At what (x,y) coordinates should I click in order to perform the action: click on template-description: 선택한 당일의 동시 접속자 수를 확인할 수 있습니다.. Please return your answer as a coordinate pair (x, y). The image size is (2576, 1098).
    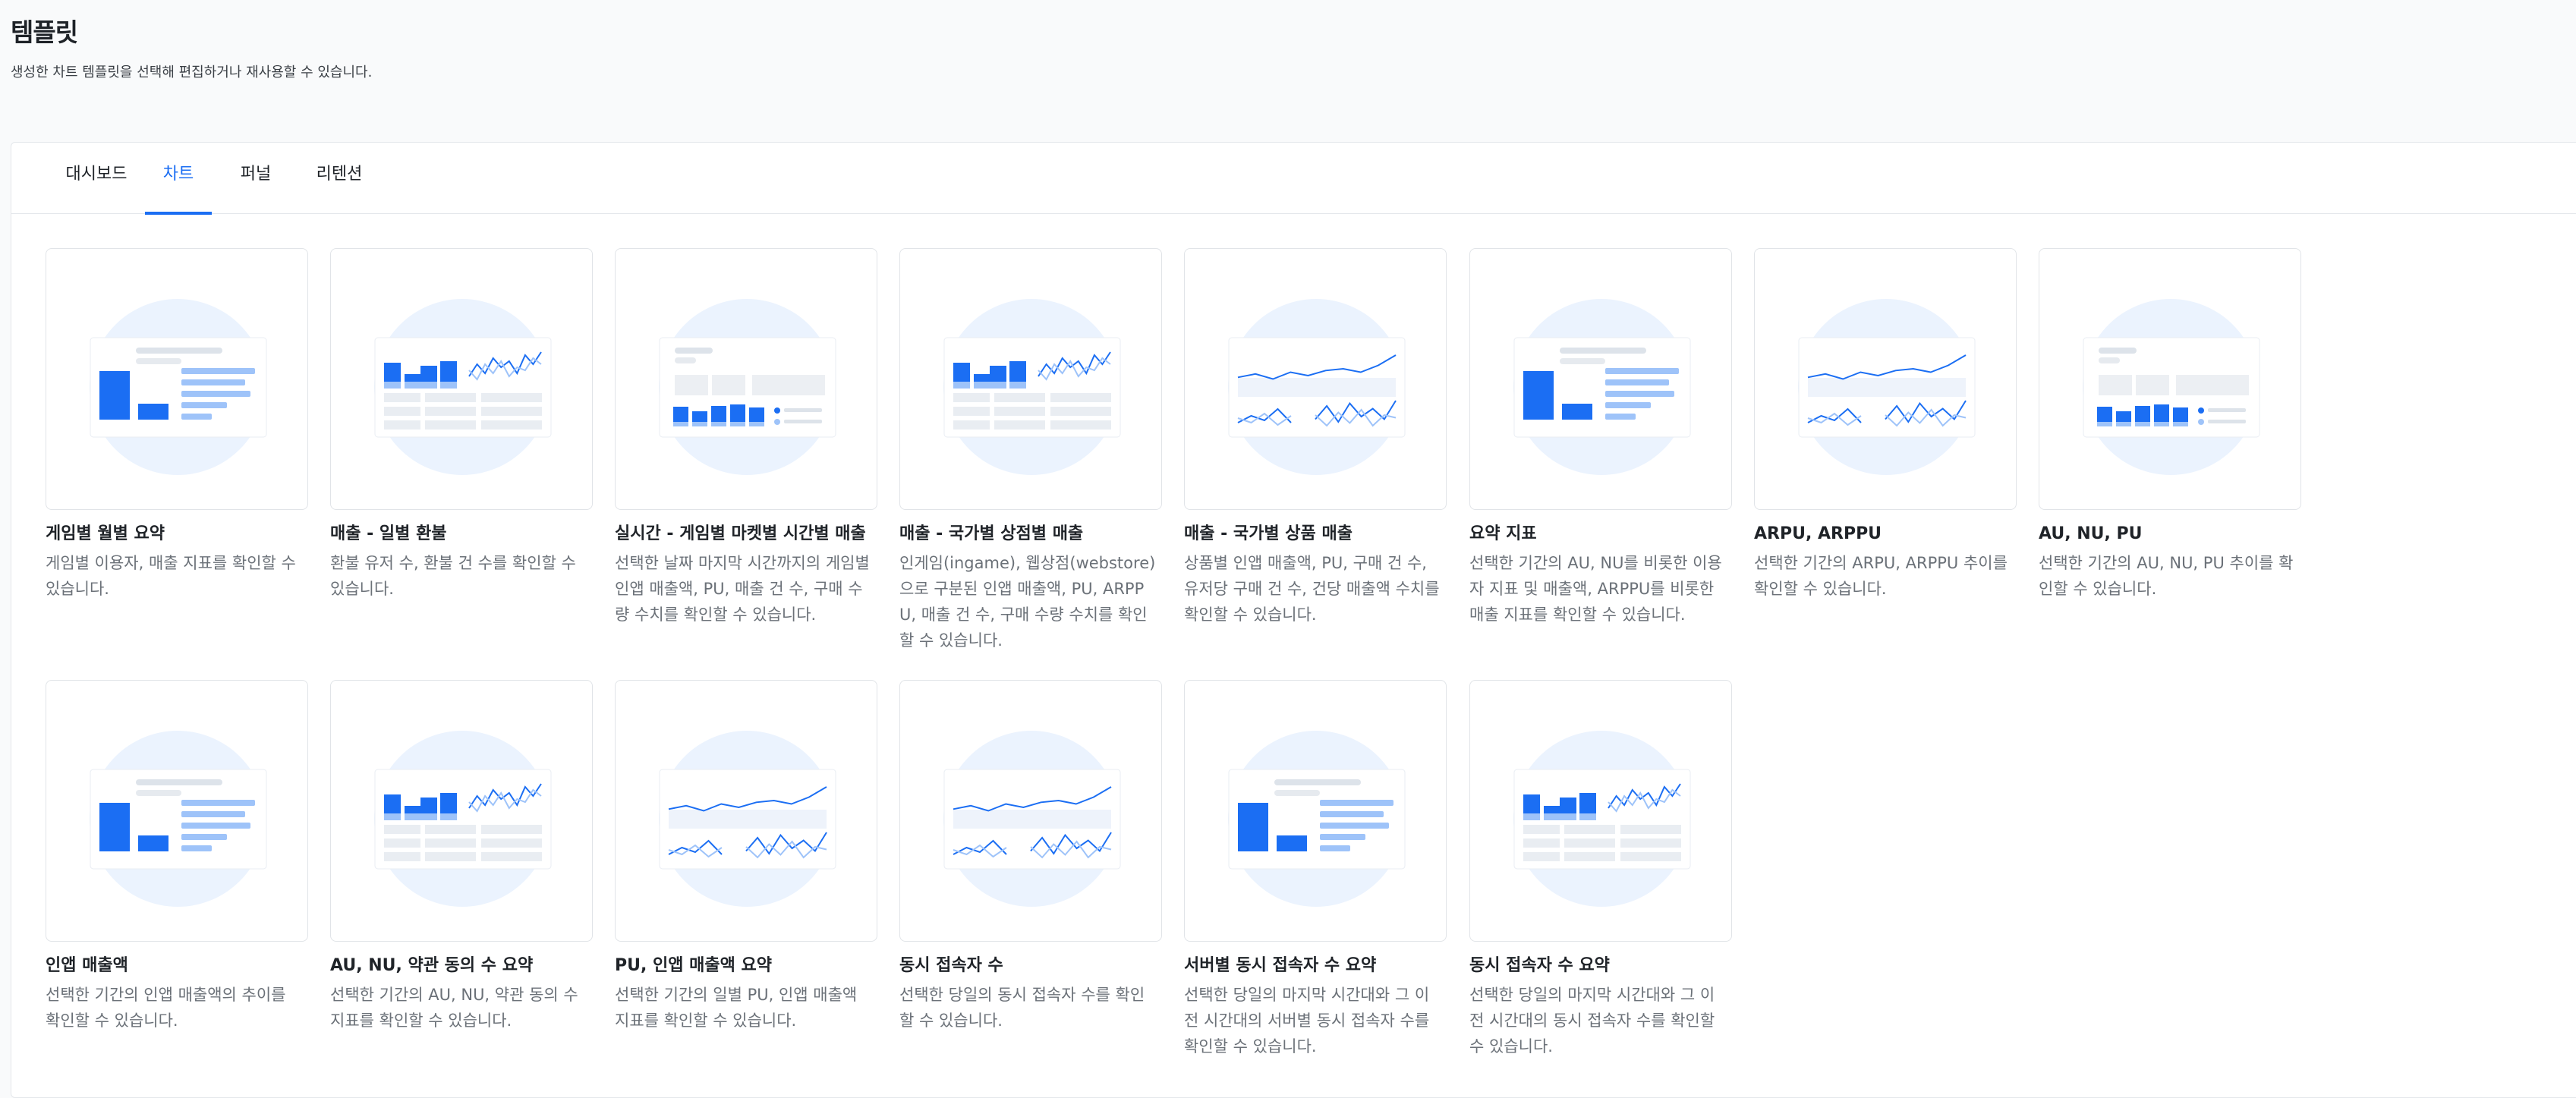
    Looking at the image, I should click on (1022, 1008).